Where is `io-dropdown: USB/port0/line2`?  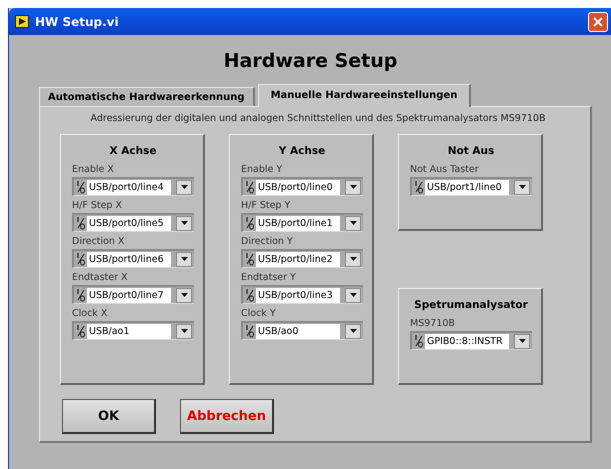 io-dropdown: USB/port0/line2 is located at coordinates (302, 258).